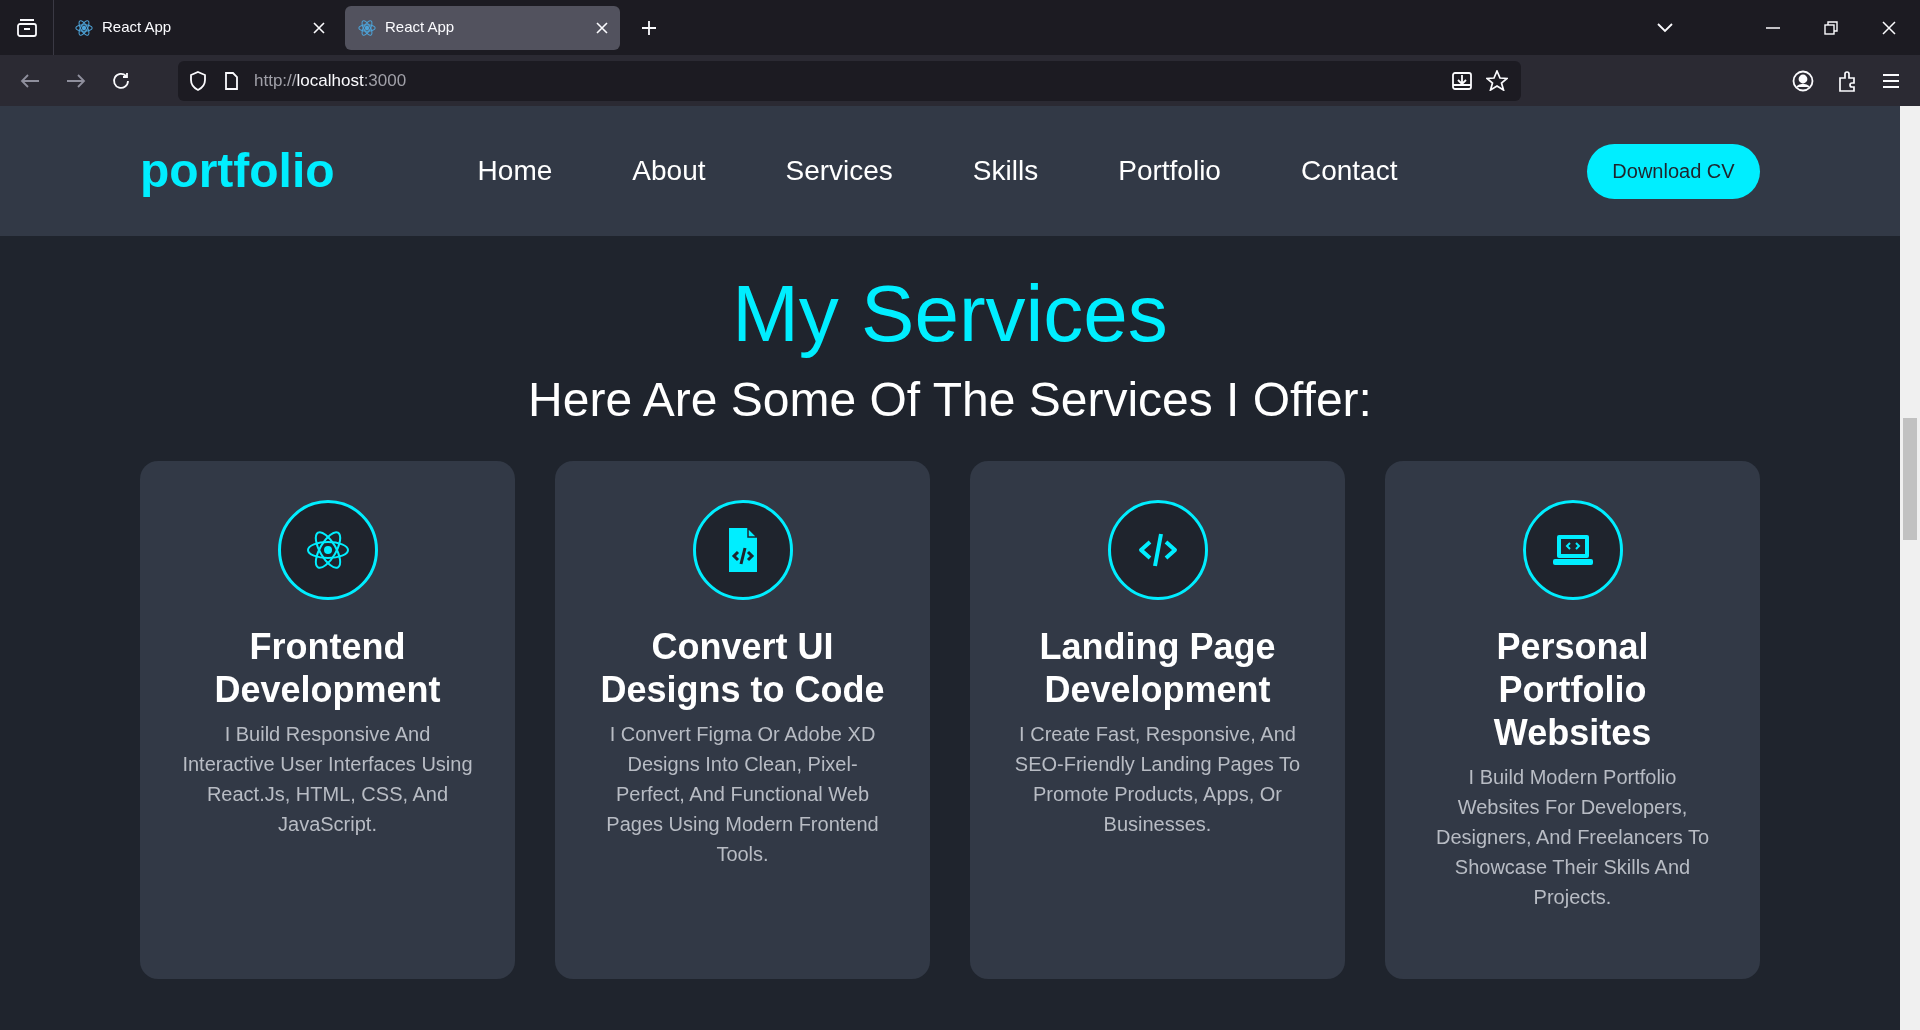 The width and height of the screenshot is (1920, 1030). Describe the element at coordinates (121, 80) in the screenshot. I see `reload-icon` at that location.